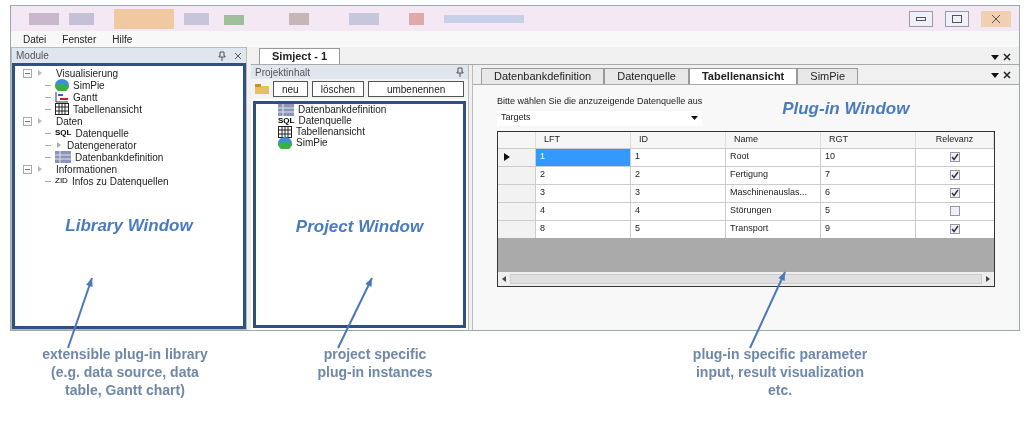 This screenshot has height=423, width=1024. What do you see at coordinates (543, 76) in the screenshot?
I see `plugin-tab: Datenbankdefinition` at bounding box center [543, 76].